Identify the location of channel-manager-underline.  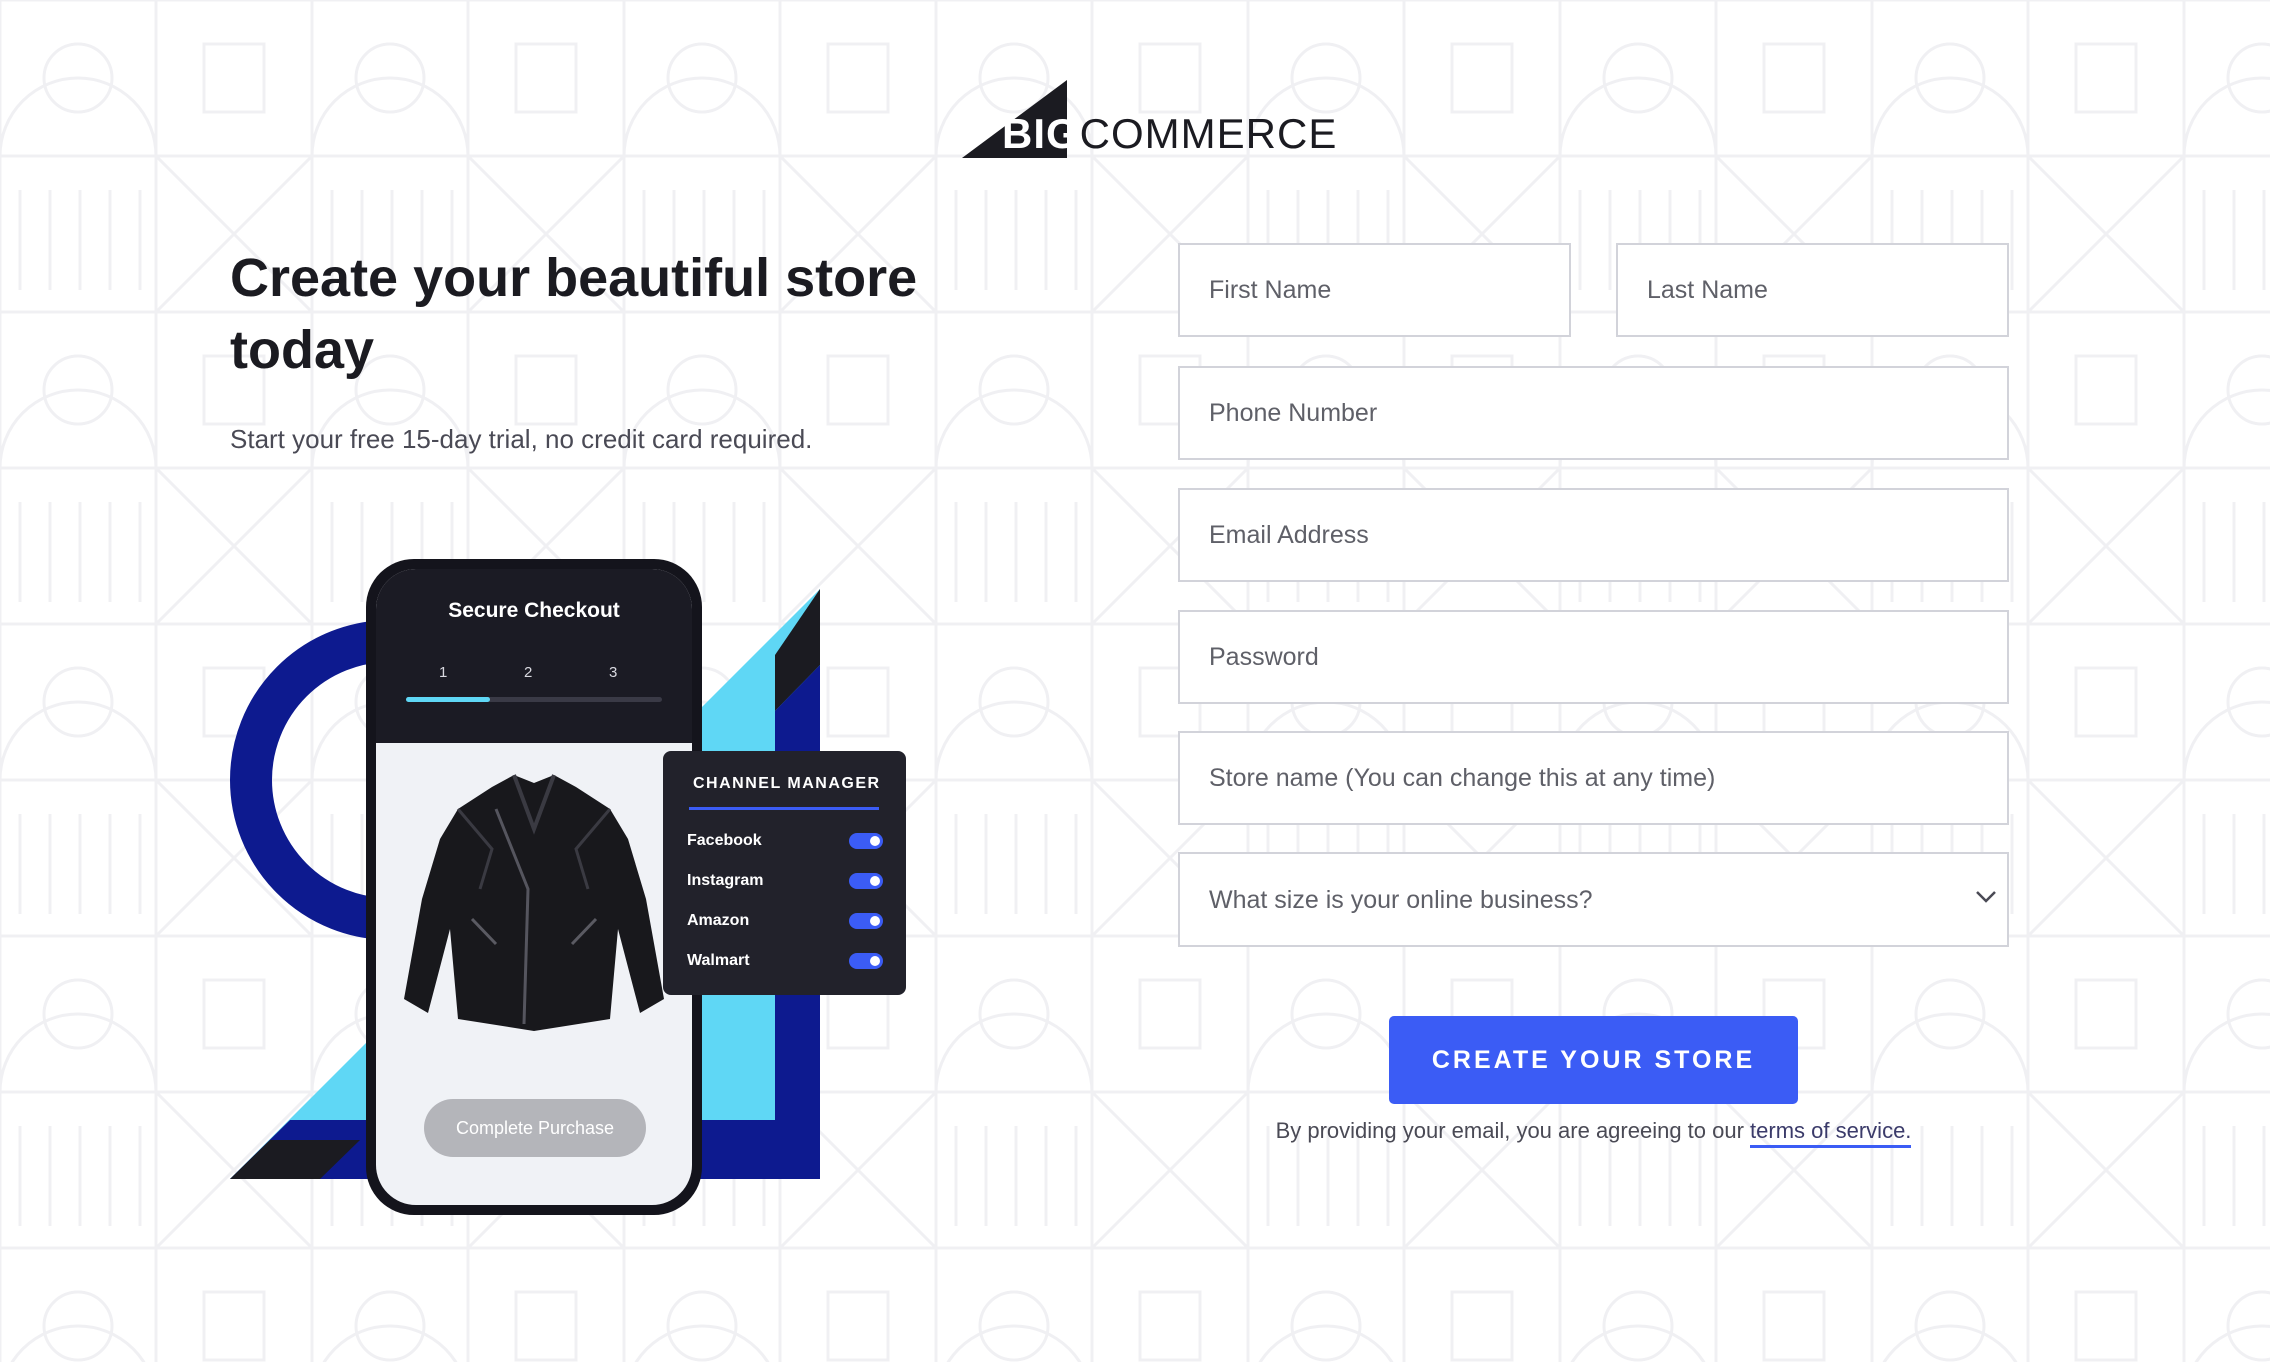
(784, 808).